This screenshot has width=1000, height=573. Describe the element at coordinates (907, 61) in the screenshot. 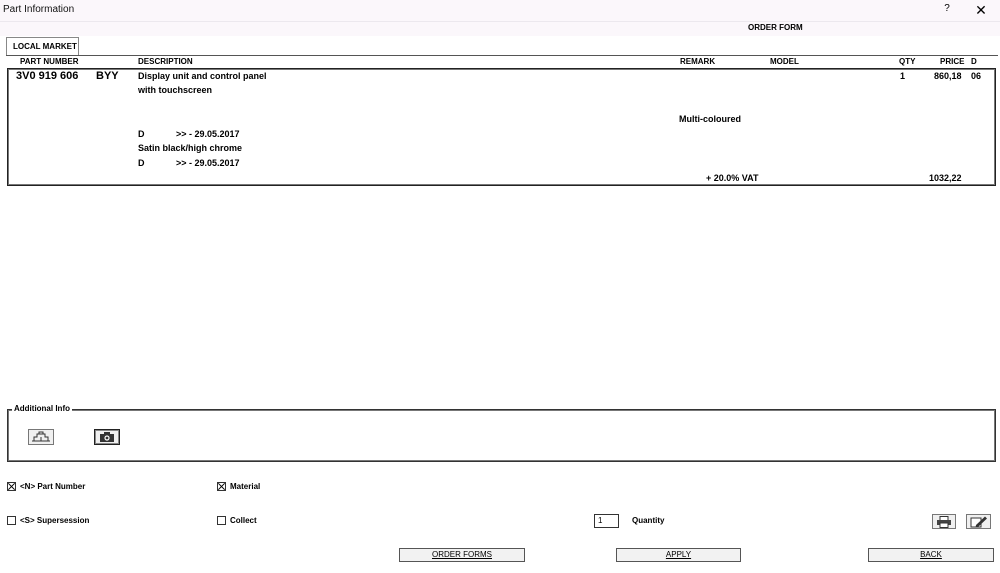

I see `column-header-qty: QTY` at that location.